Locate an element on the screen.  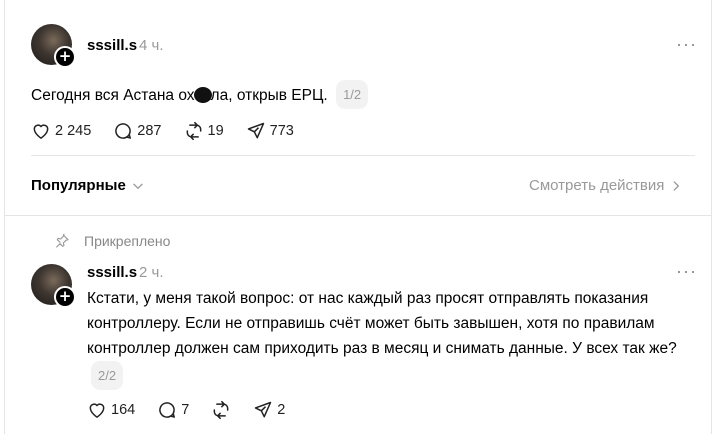
share-count: 773 is located at coordinates (281, 131).